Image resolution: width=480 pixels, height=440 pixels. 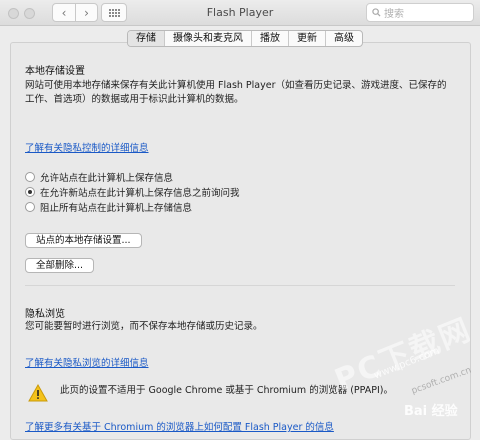 I want to click on radio-ask-first-control, so click(x=30, y=191).